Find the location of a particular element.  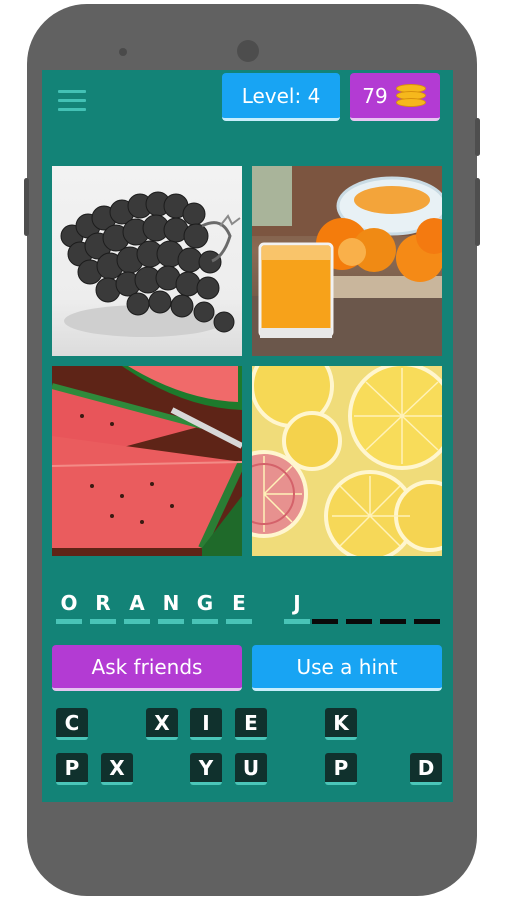

answer-slot: A is located at coordinates (137, 608).